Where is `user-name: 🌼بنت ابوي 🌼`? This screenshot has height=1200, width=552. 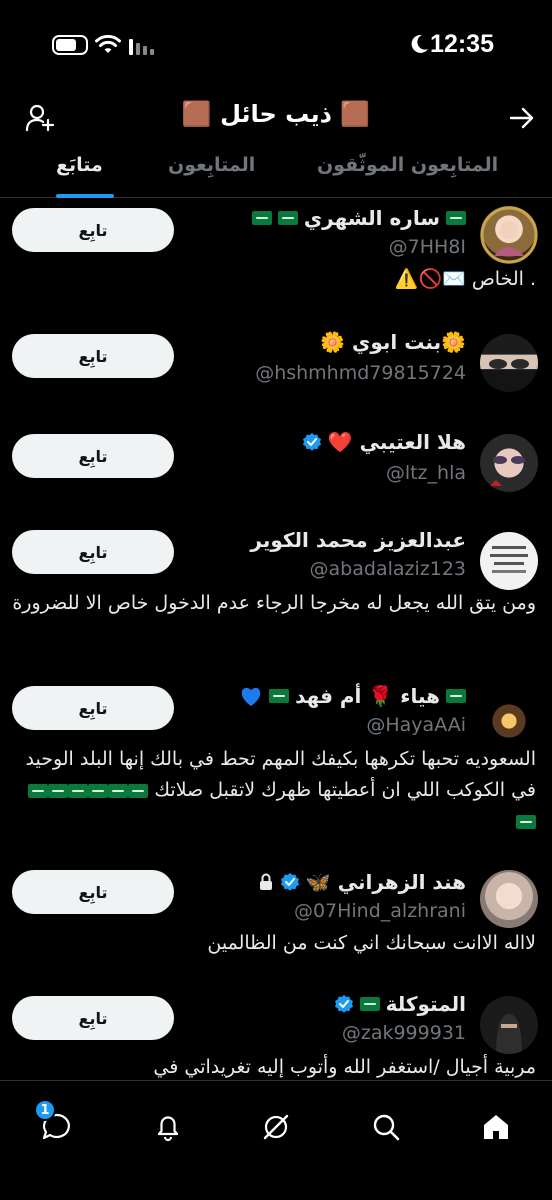
user-name: 🌼بنت ابوي 🌼 is located at coordinates (393, 342).